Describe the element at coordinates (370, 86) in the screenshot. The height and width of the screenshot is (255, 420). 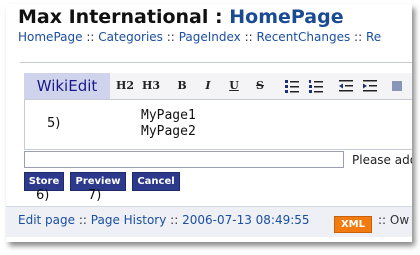
I see `indent-icon` at that location.